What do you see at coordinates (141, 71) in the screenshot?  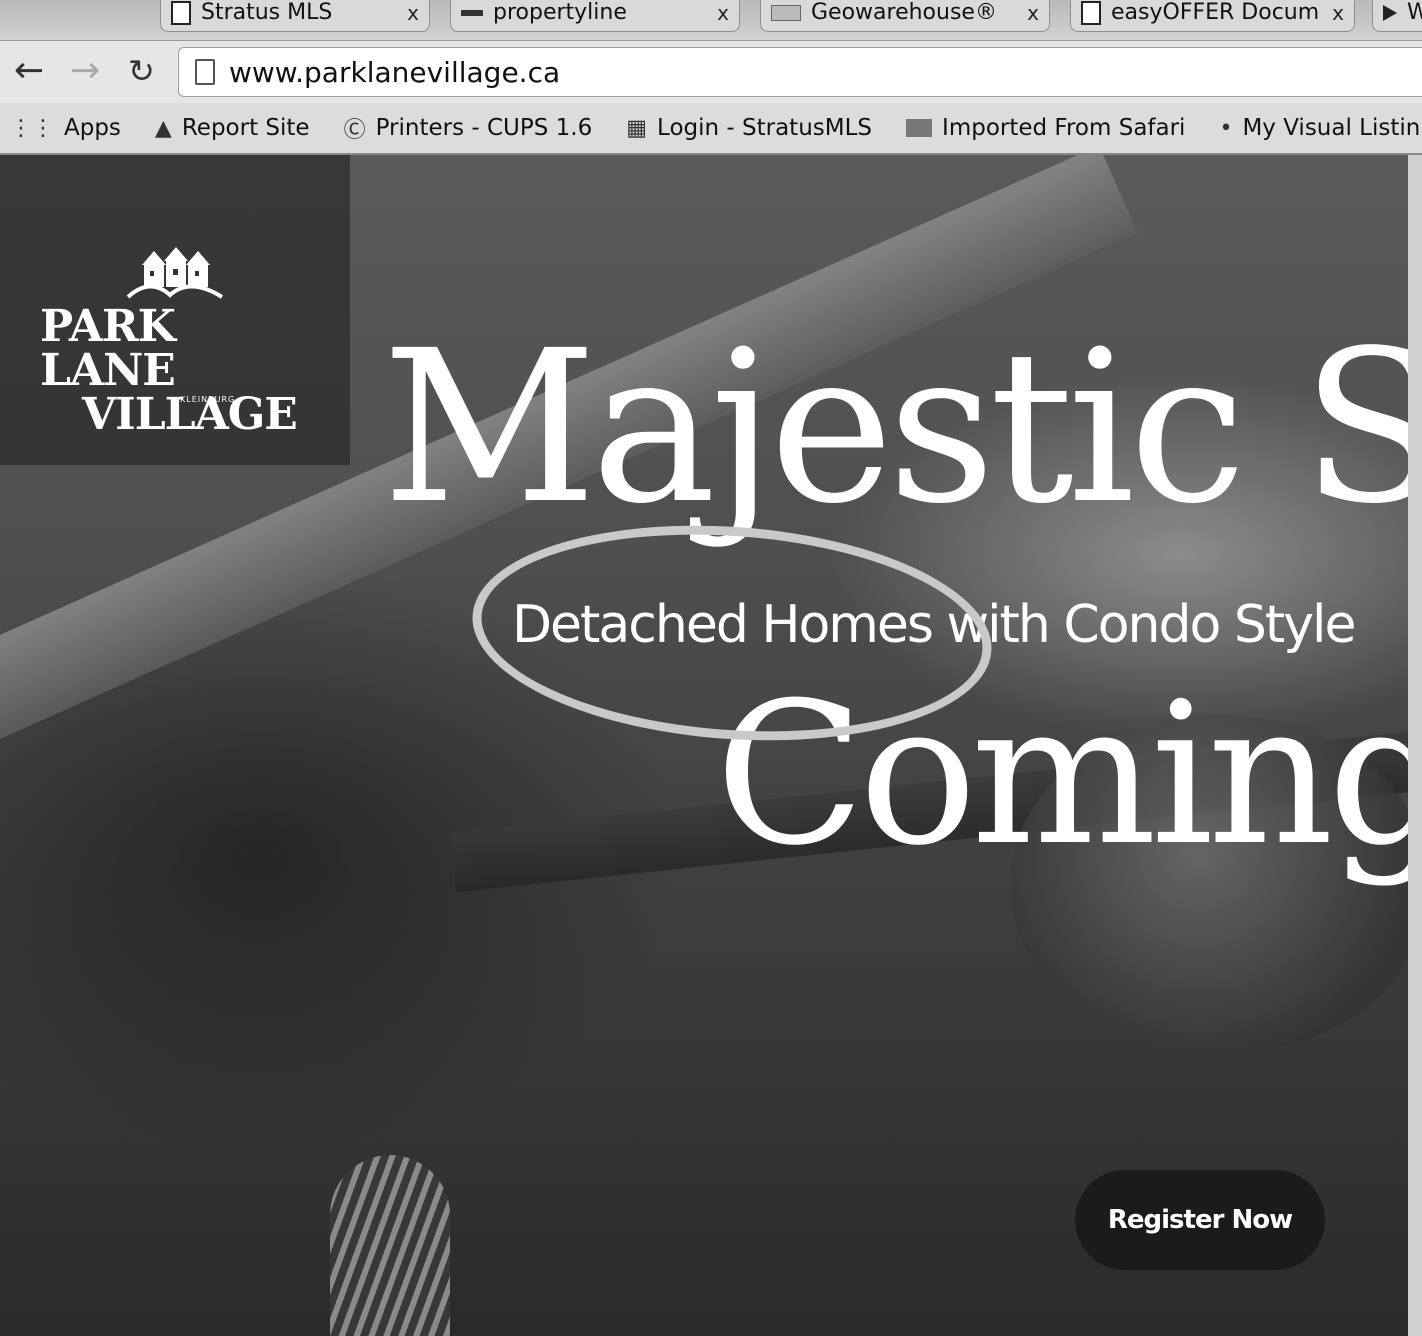 I see `reload-icon: ↻` at bounding box center [141, 71].